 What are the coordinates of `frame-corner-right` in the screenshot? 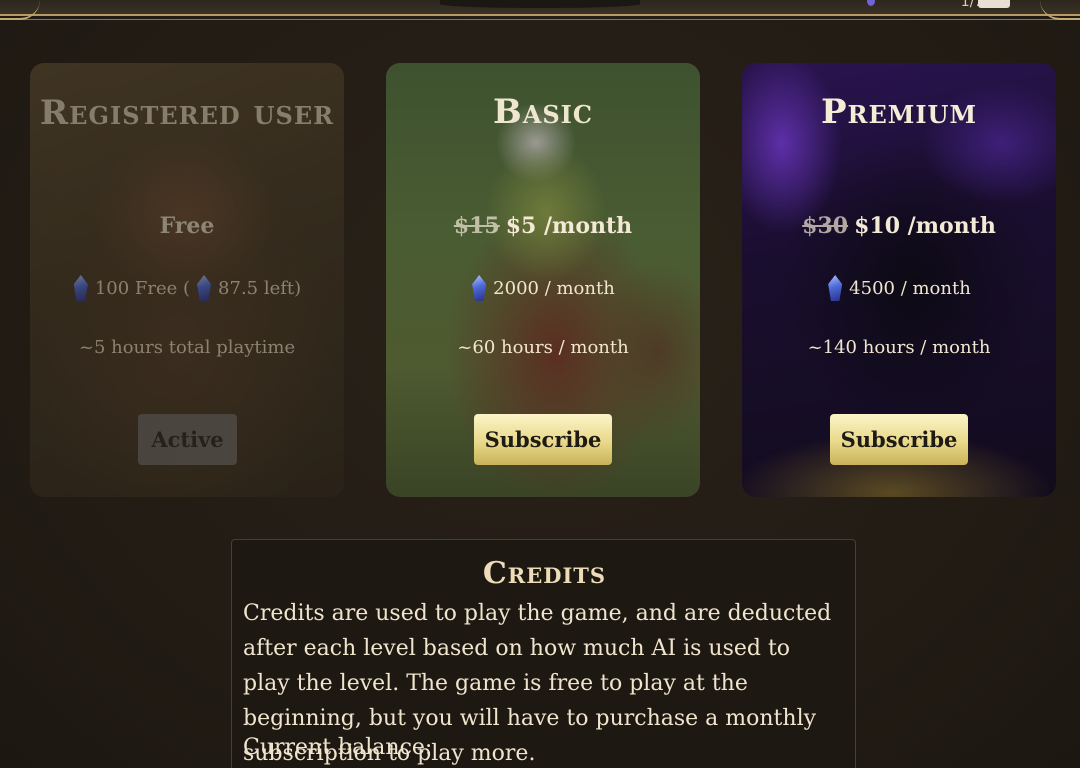 It's located at (1060, 10).